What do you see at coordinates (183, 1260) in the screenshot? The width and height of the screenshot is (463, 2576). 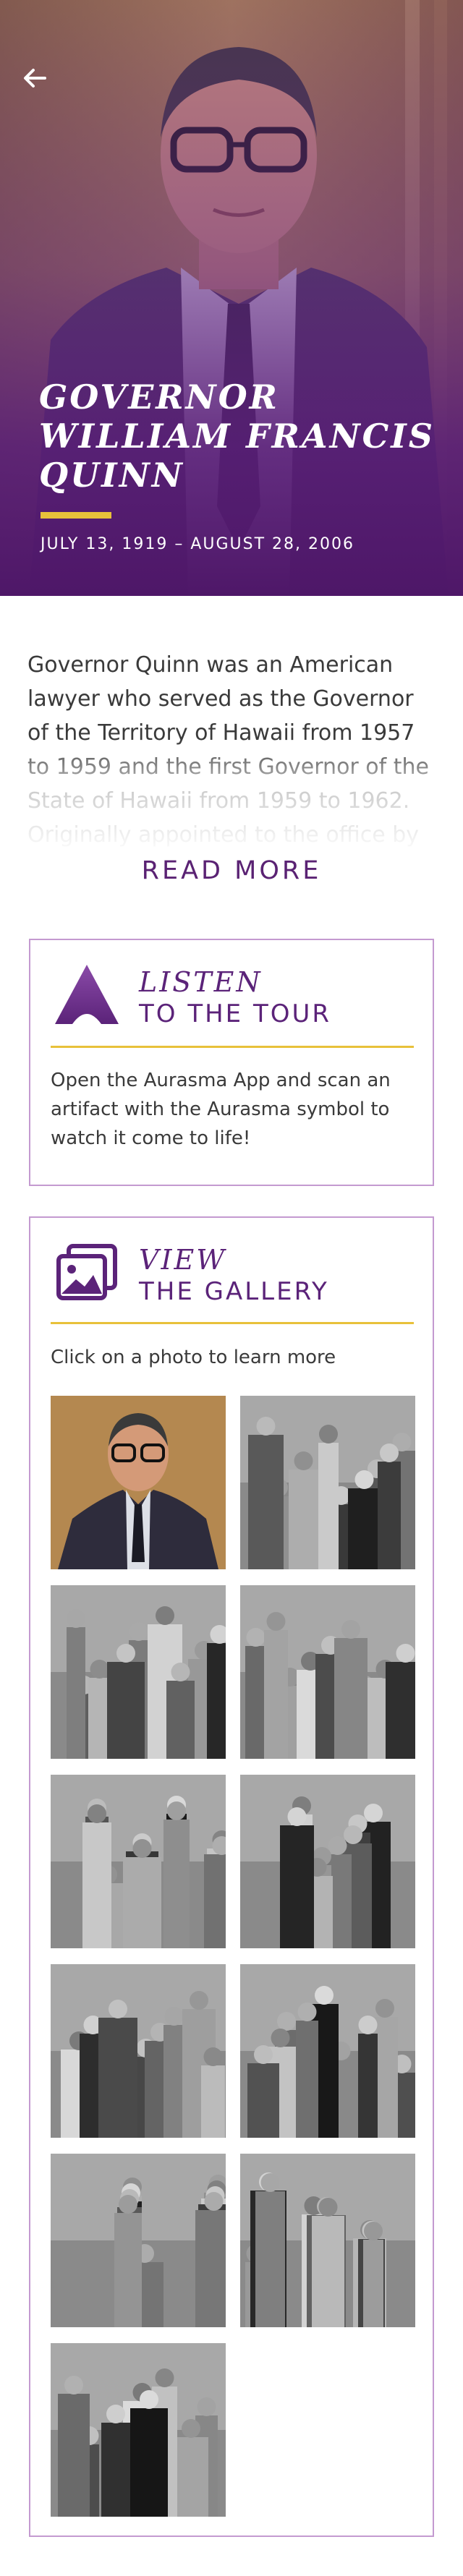 I see `card-title-italic: VIEW` at bounding box center [183, 1260].